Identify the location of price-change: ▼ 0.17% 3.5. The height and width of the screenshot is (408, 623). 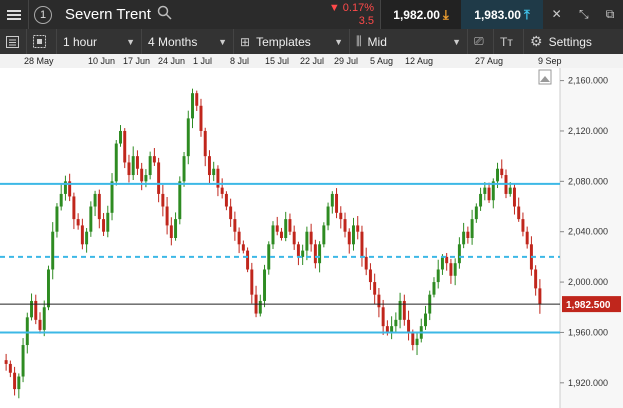
(354, 15).